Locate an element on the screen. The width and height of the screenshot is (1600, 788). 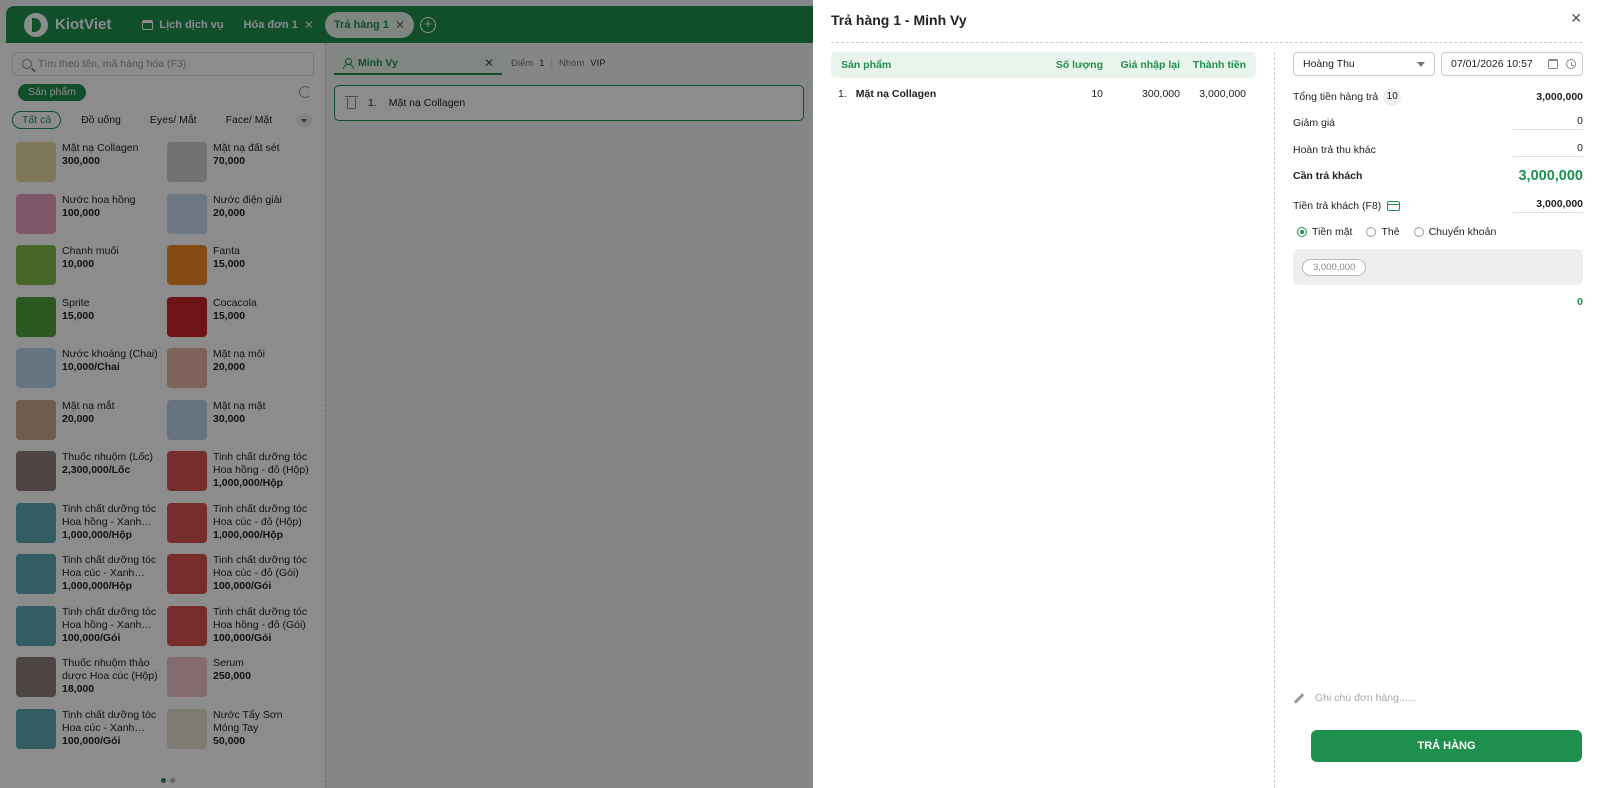
method-transfer: Chuyển khoản is located at coordinates (1455, 232).